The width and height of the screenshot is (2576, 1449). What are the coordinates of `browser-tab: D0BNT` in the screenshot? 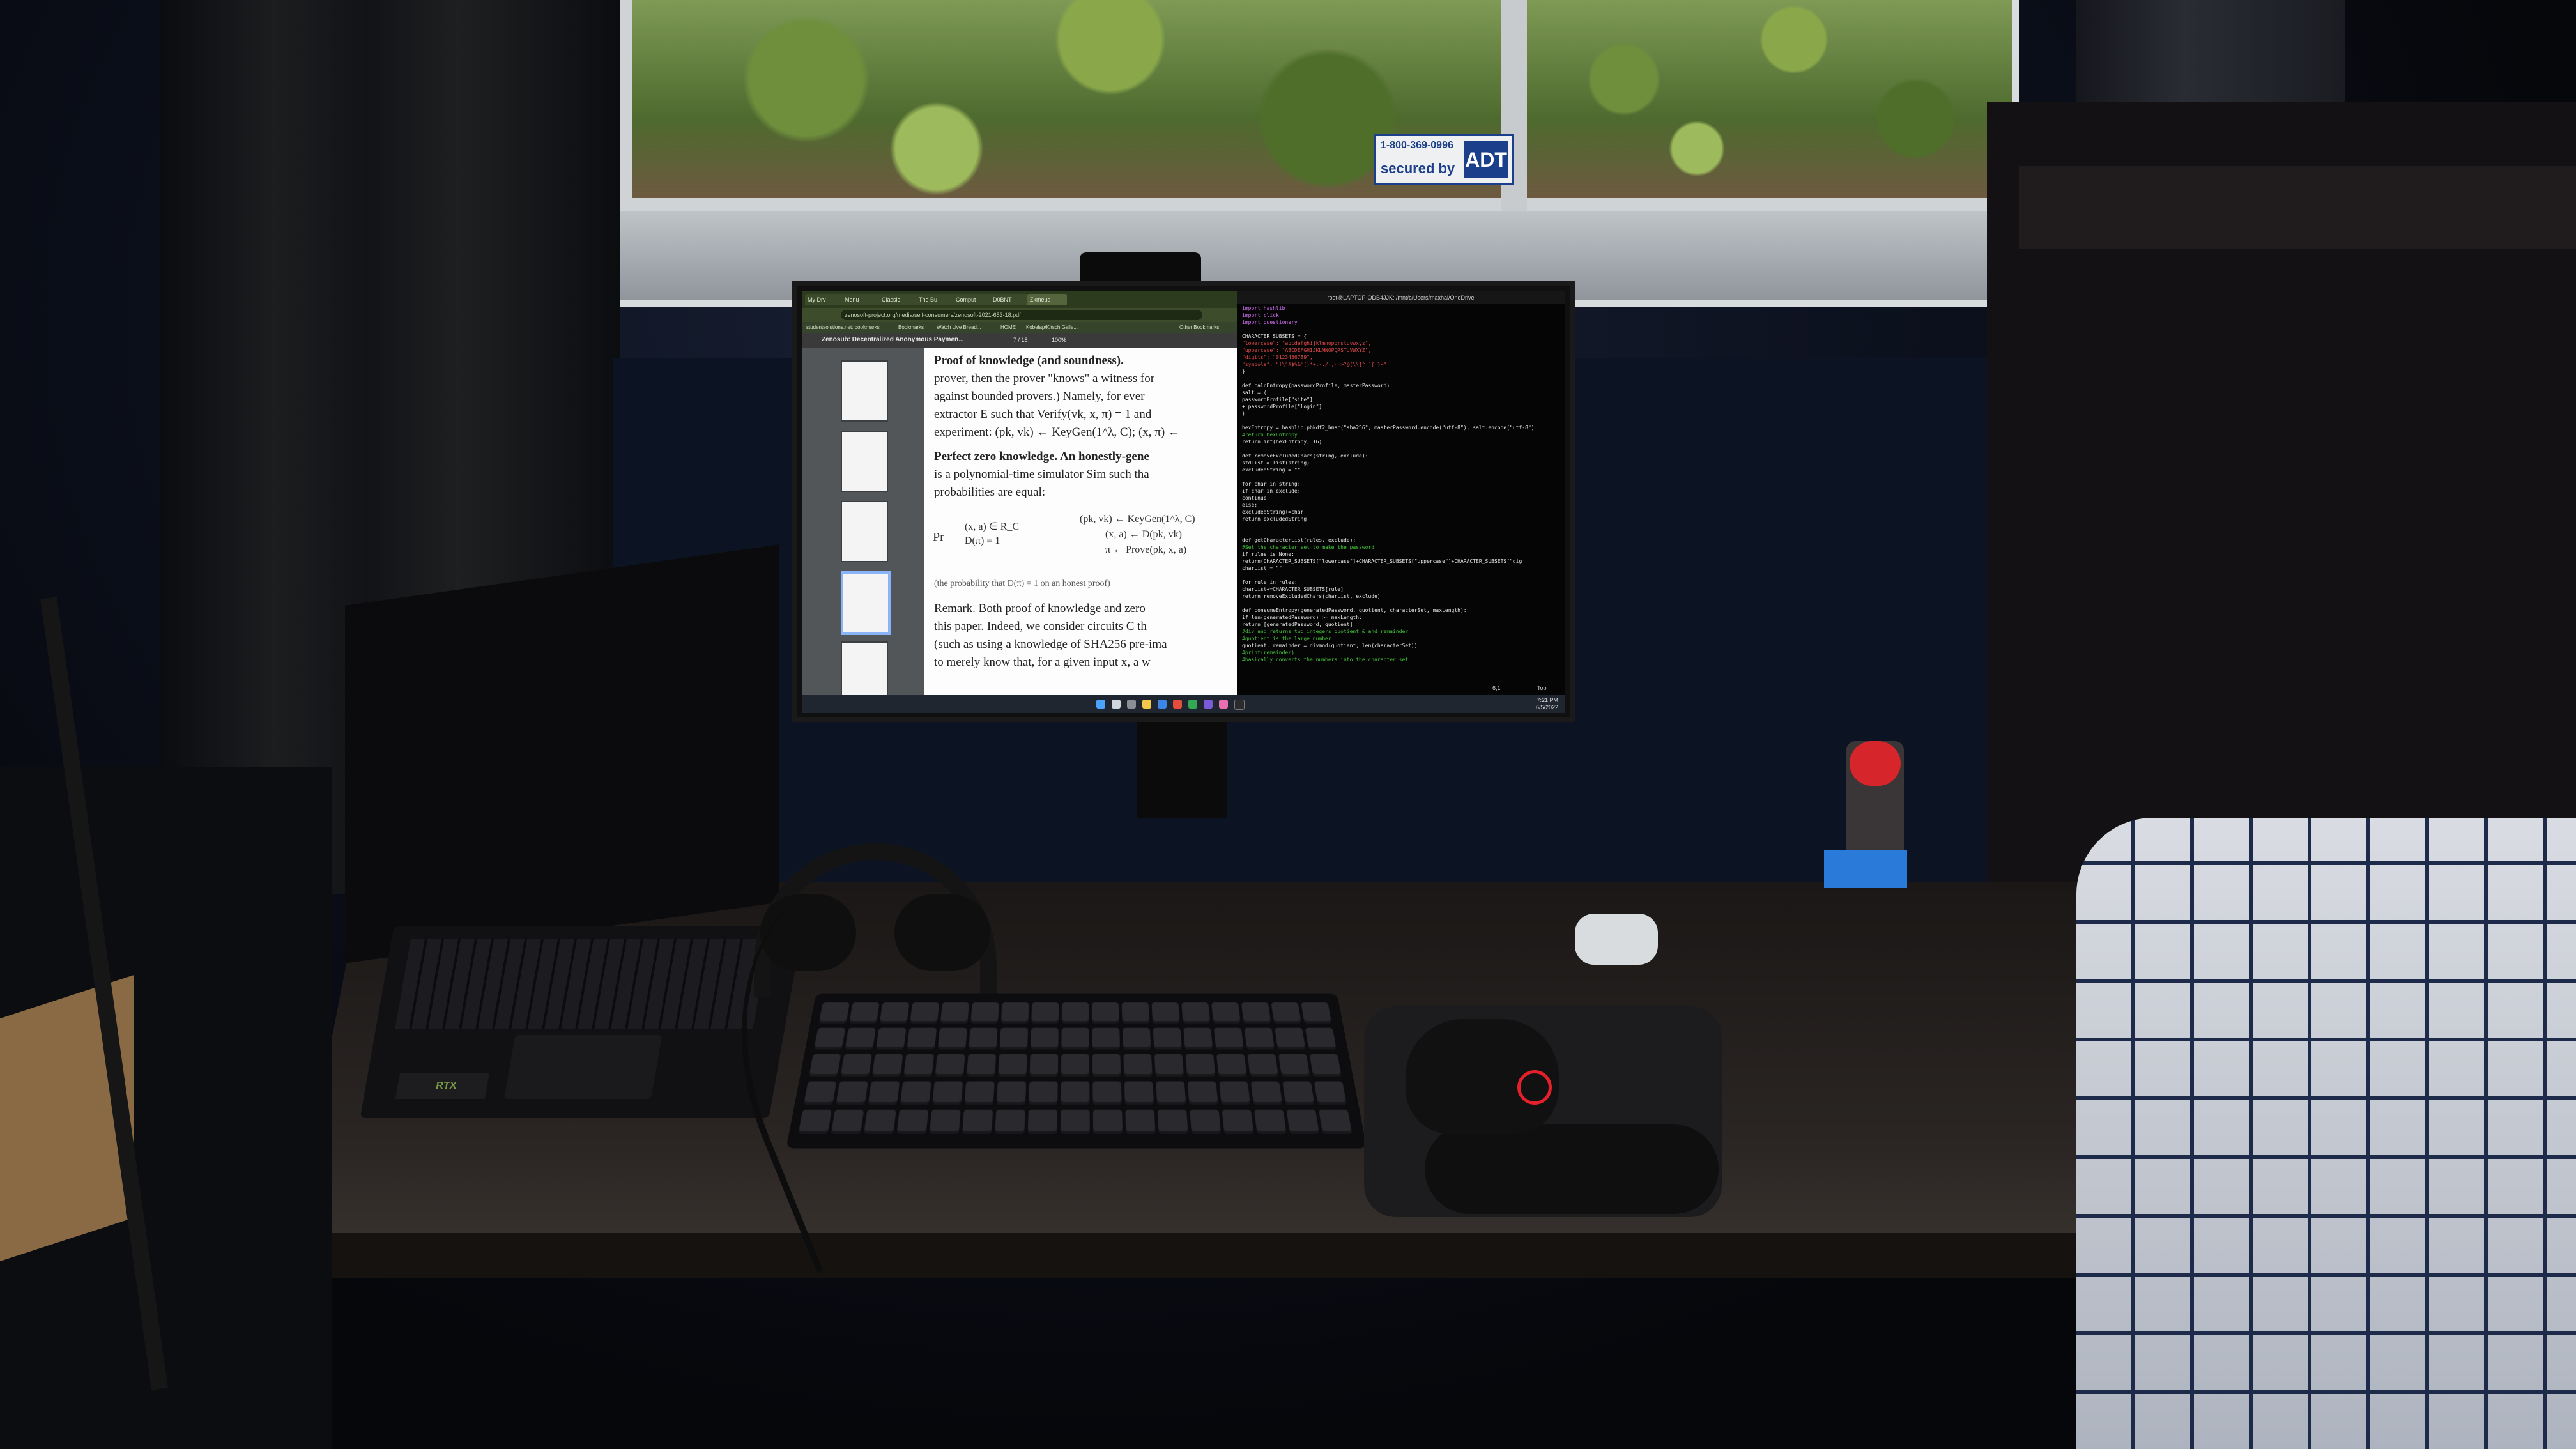 It's located at (1010, 299).